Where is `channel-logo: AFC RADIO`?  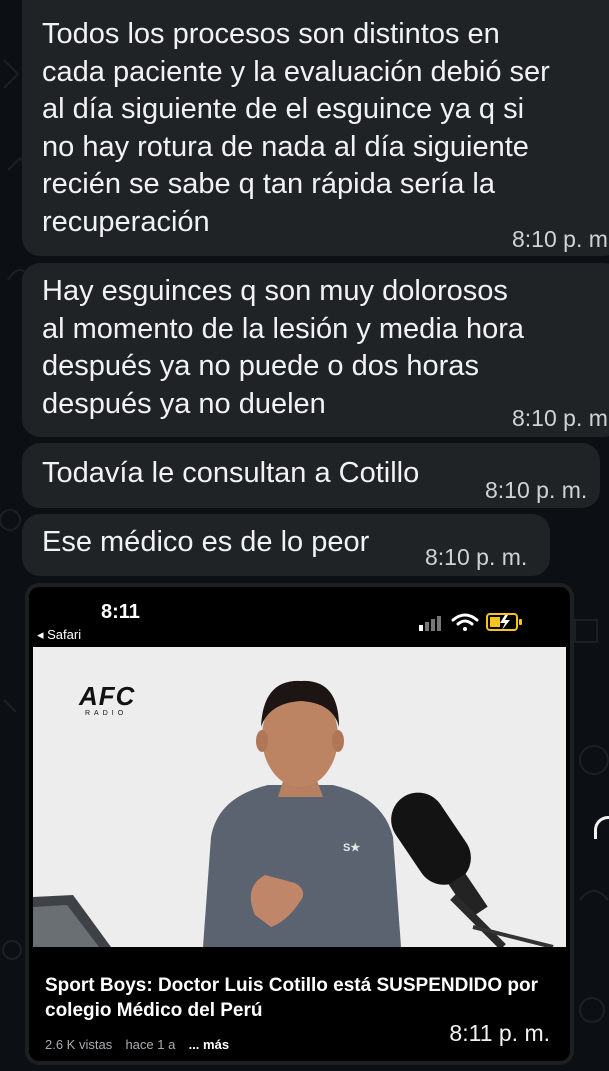
channel-logo: AFC RADIO is located at coordinates (125, 703).